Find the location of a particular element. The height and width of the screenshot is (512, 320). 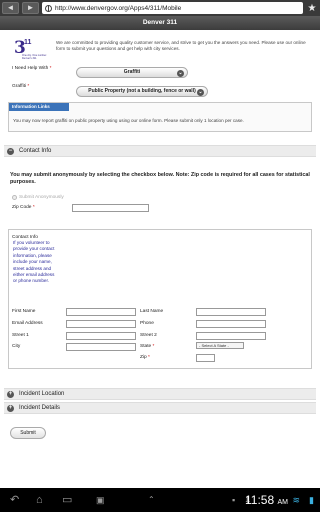

collapse-minus-icon: − is located at coordinates (10, 151).